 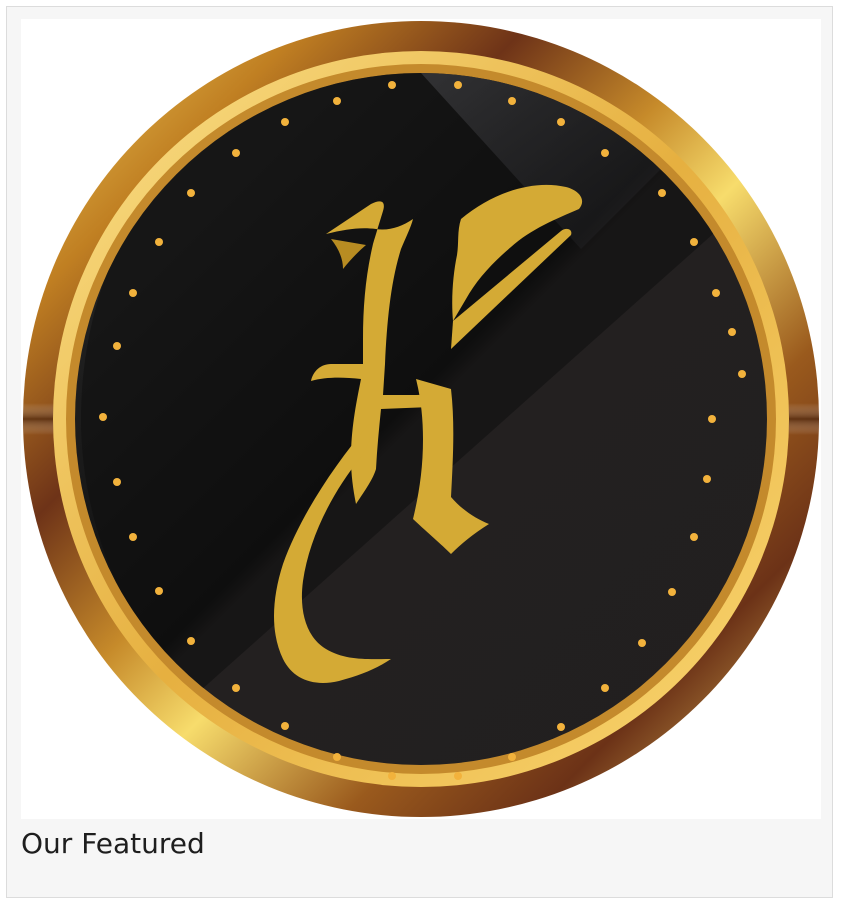 I want to click on featured-caption: Our Featured, so click(x=113, y=843).